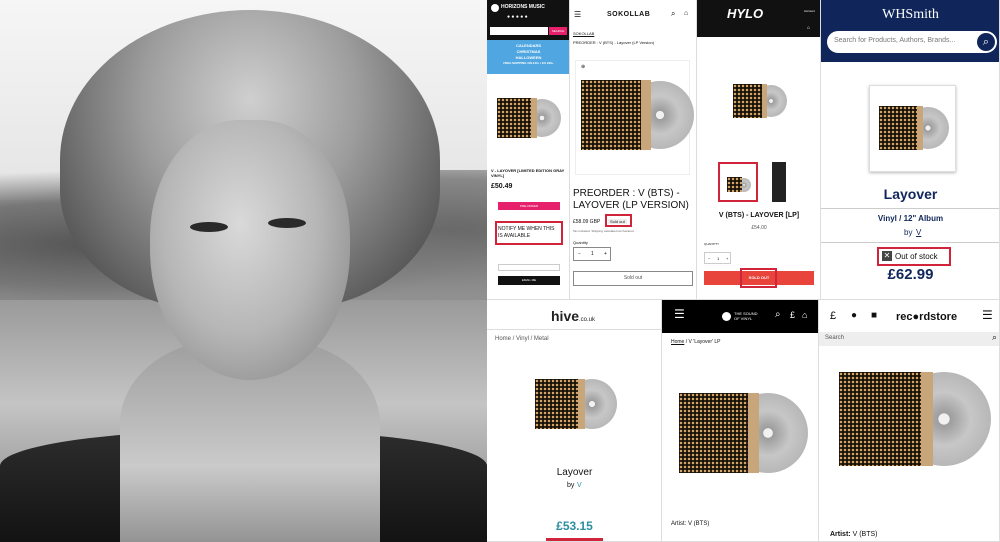 The height and width of the screenshot is (542, 1000). I want to click on quantity-label: Quantity, so click(580, 242).